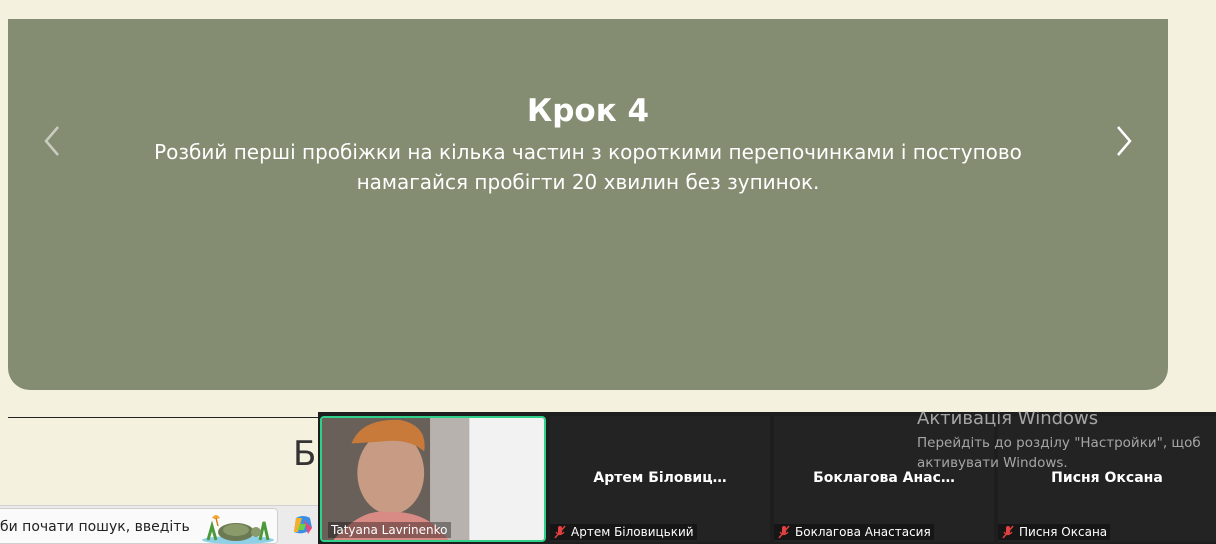  Describe the element at coordinates (1063, 532) in the screenshot. I see `participant-name: Писня Оксана` at that location.